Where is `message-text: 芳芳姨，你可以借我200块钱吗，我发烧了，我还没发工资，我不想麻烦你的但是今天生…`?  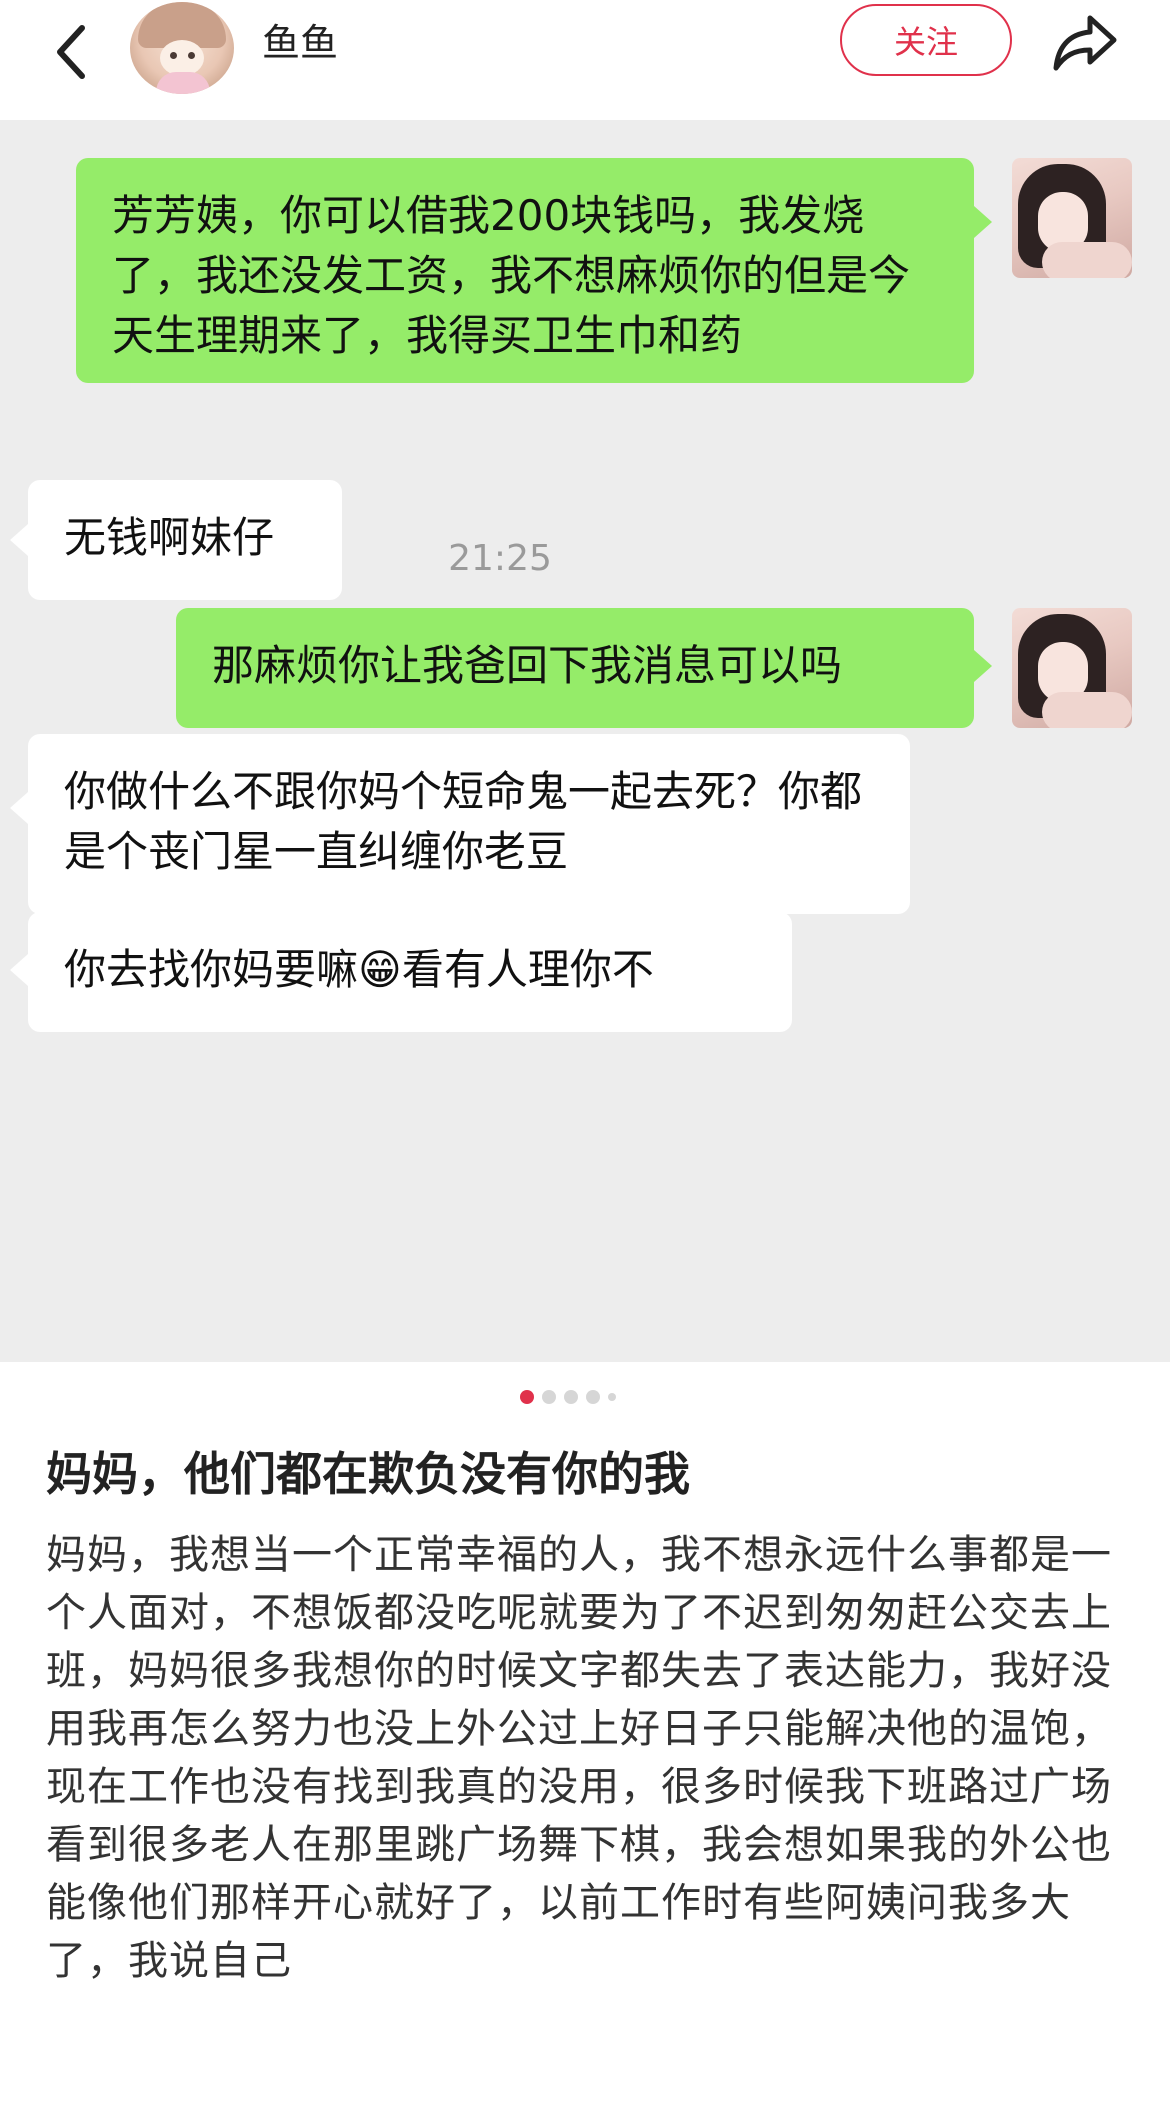 message-text: 芳芳姨，你可以借我200块钱吗，我发烧了，我还没发工资，我不想麻烦你的但是今天生… is located at coordinates (511, 275).